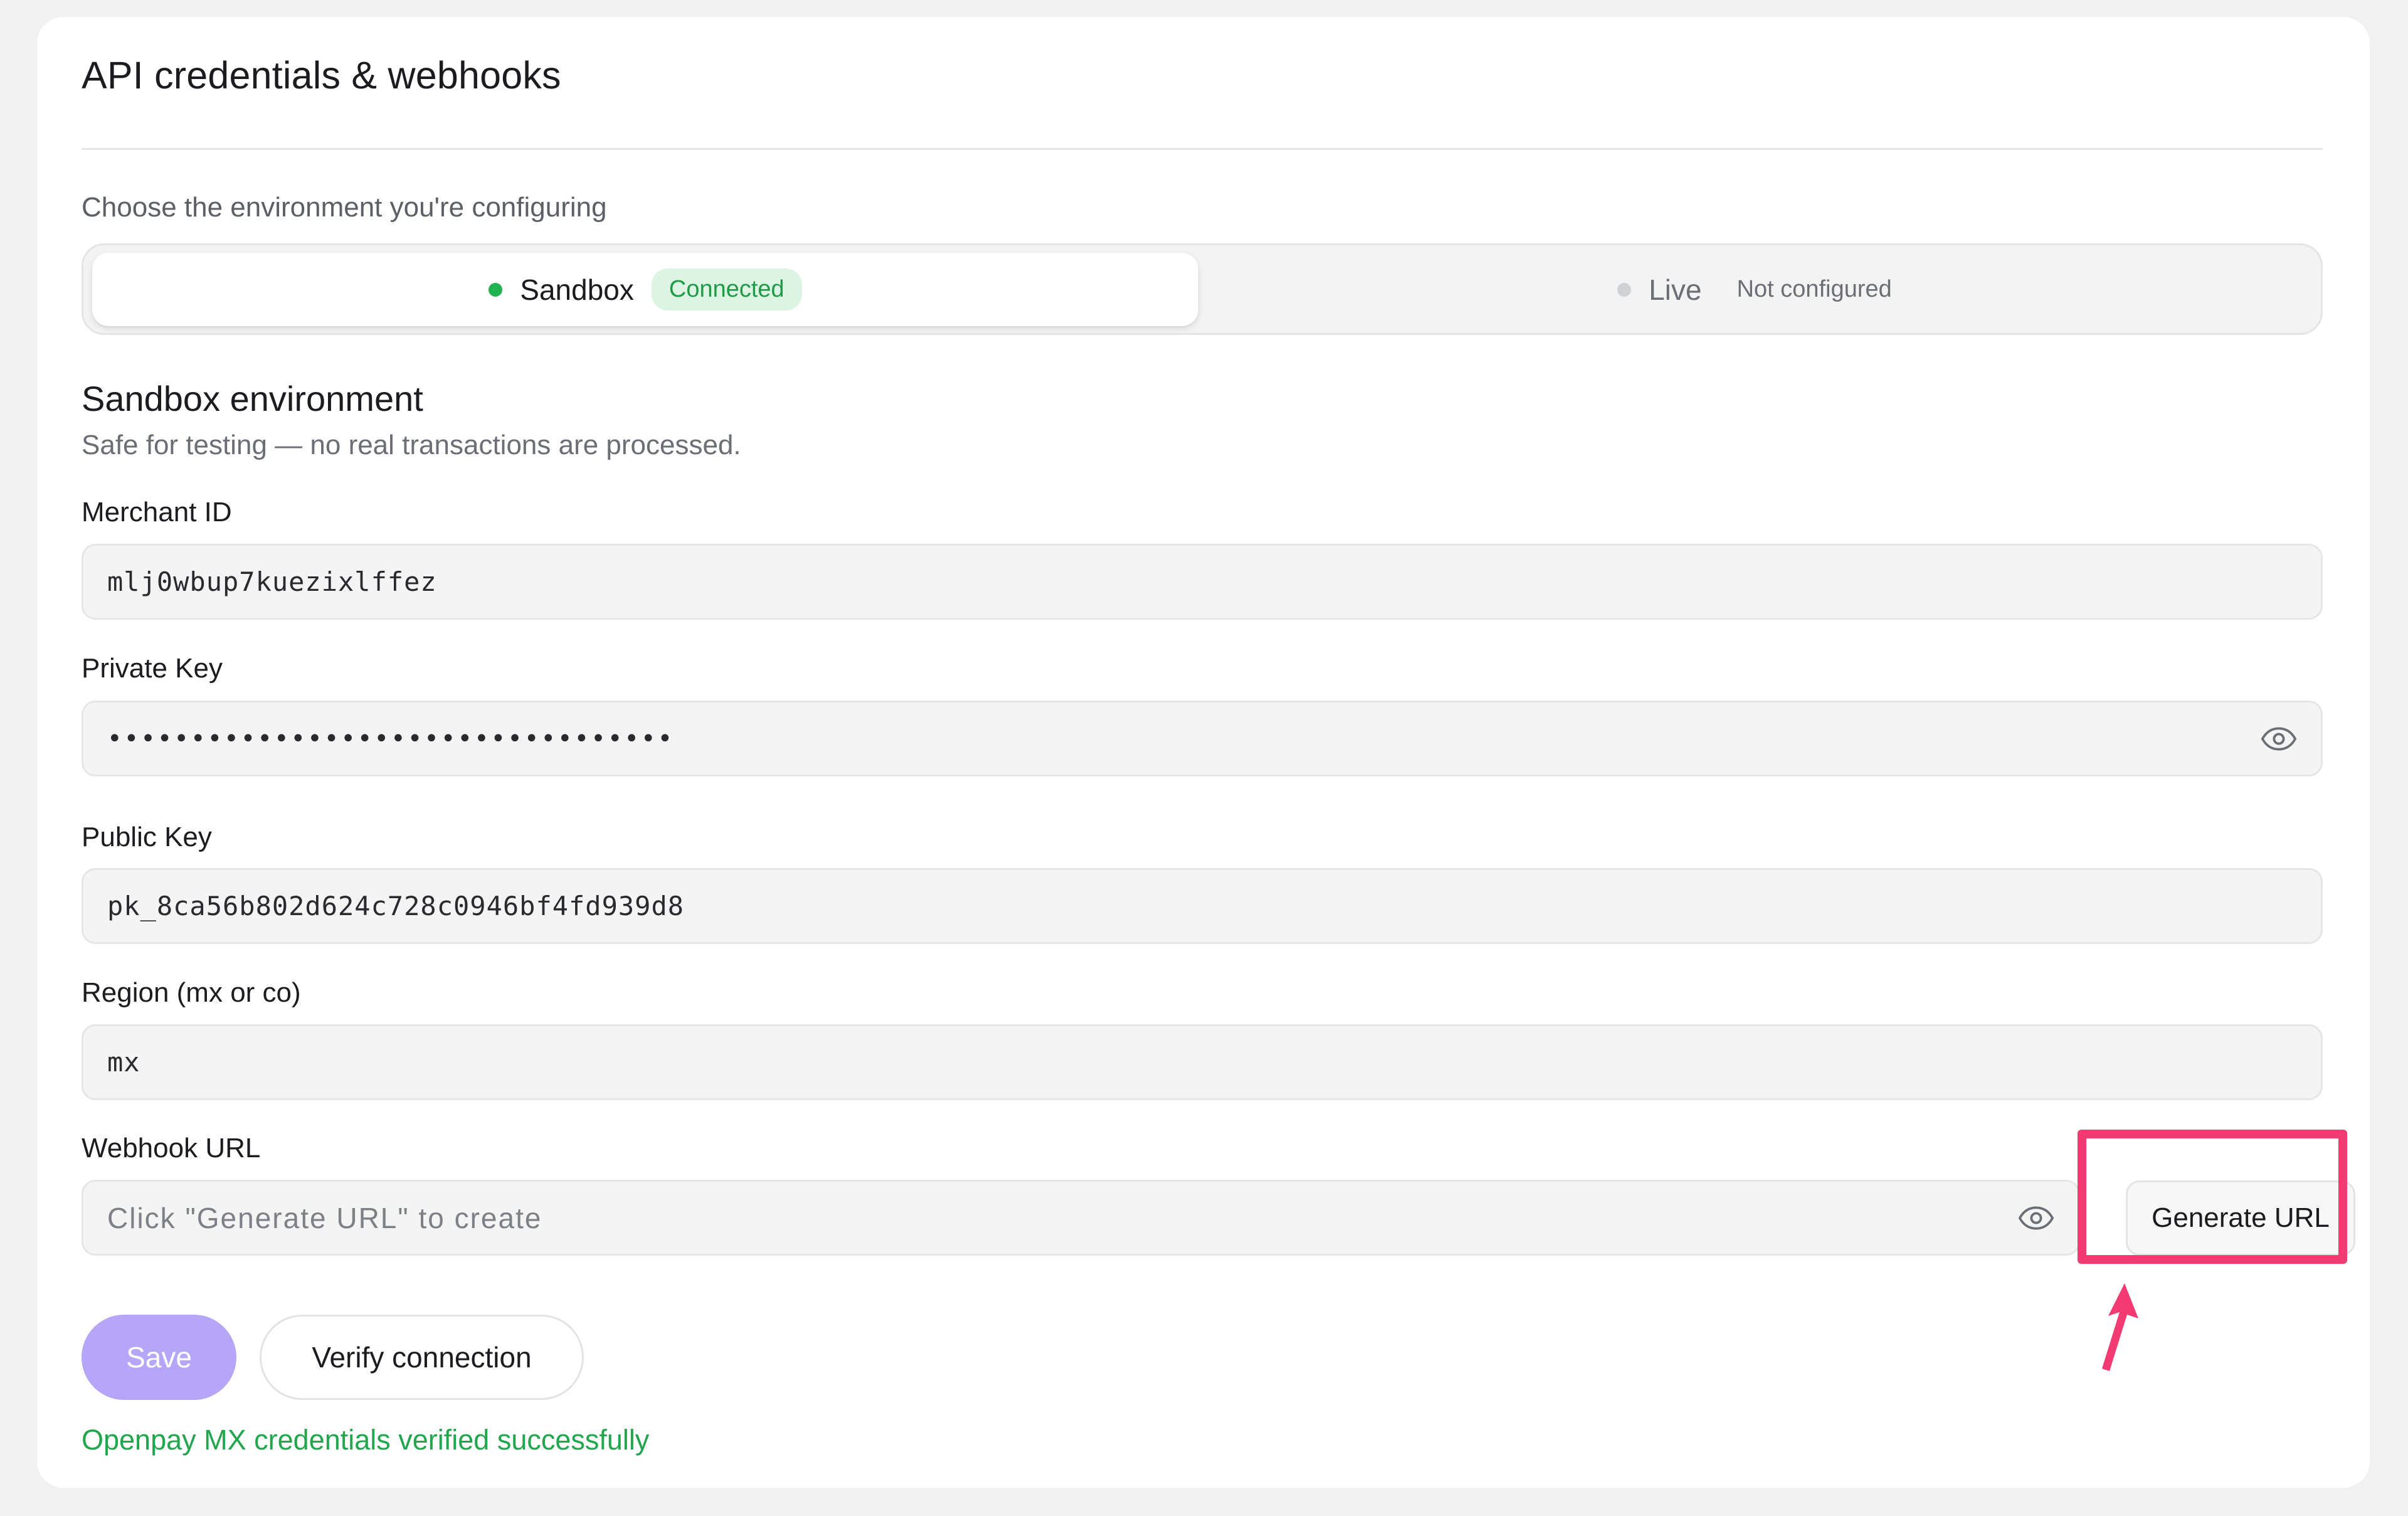 The width and height of the screenshot is (2408, 1516). Describe the element at coordinates (727, 289) in the screenshot. I see `status-badge: Connected` at that location.